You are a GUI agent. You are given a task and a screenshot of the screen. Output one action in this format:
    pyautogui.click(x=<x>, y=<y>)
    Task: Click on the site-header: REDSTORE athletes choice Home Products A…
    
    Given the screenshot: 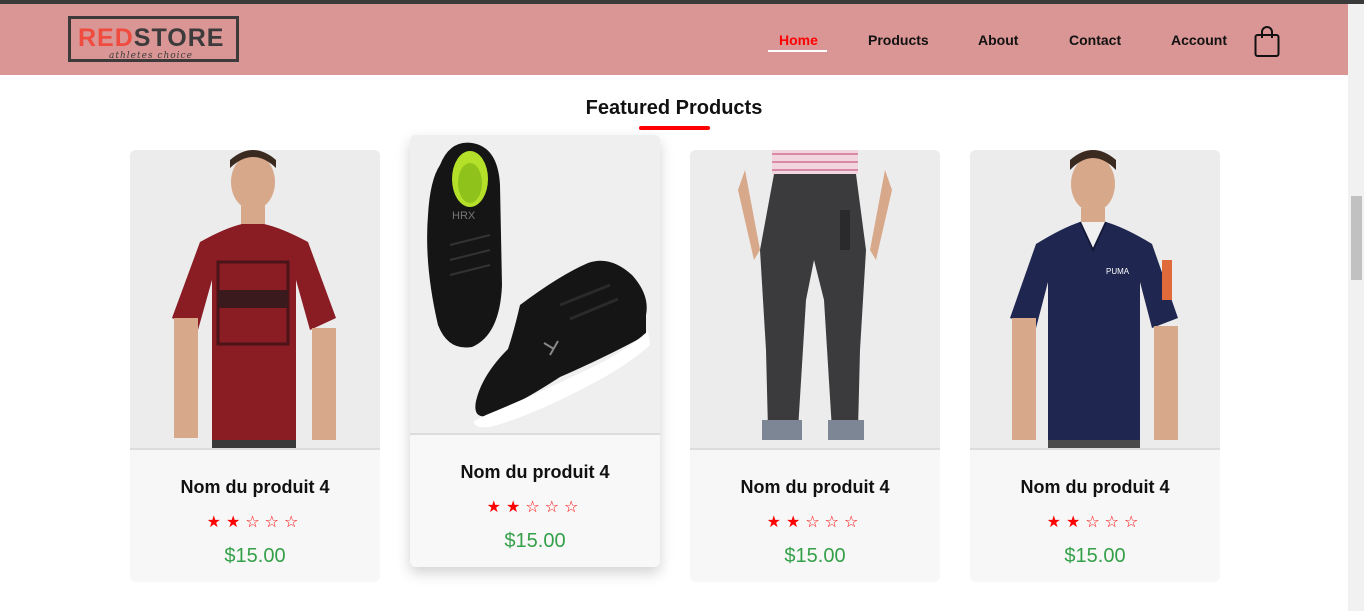 What is the action you would take?
    pyautogui.click(x=674, y=39)
    